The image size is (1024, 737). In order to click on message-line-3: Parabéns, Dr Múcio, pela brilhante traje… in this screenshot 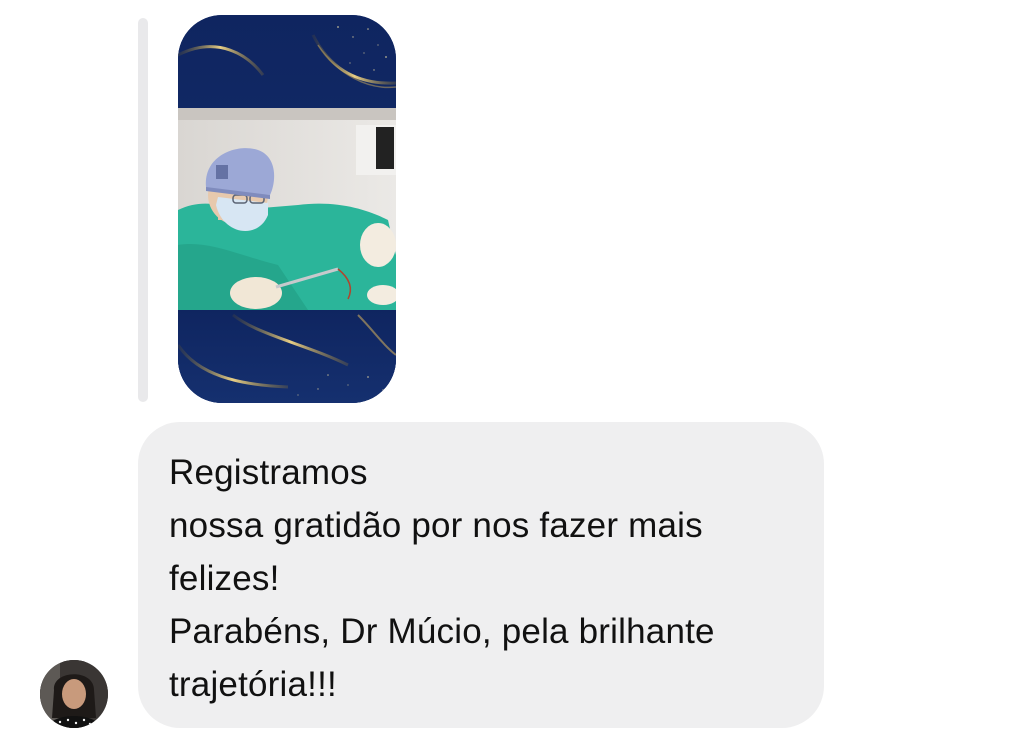, I will do `click(442, 658)`.